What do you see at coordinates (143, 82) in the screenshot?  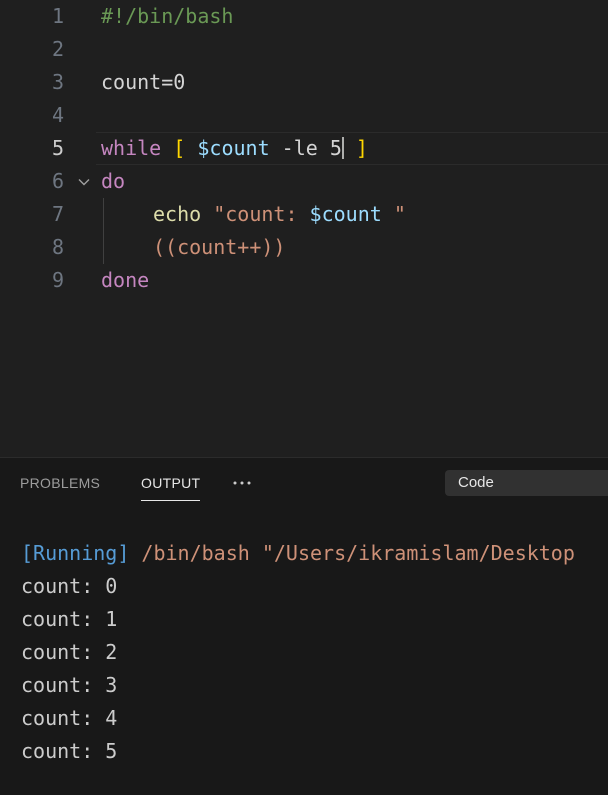 I see `code-line-assignment: count=0` at bounding box center [143, 82].